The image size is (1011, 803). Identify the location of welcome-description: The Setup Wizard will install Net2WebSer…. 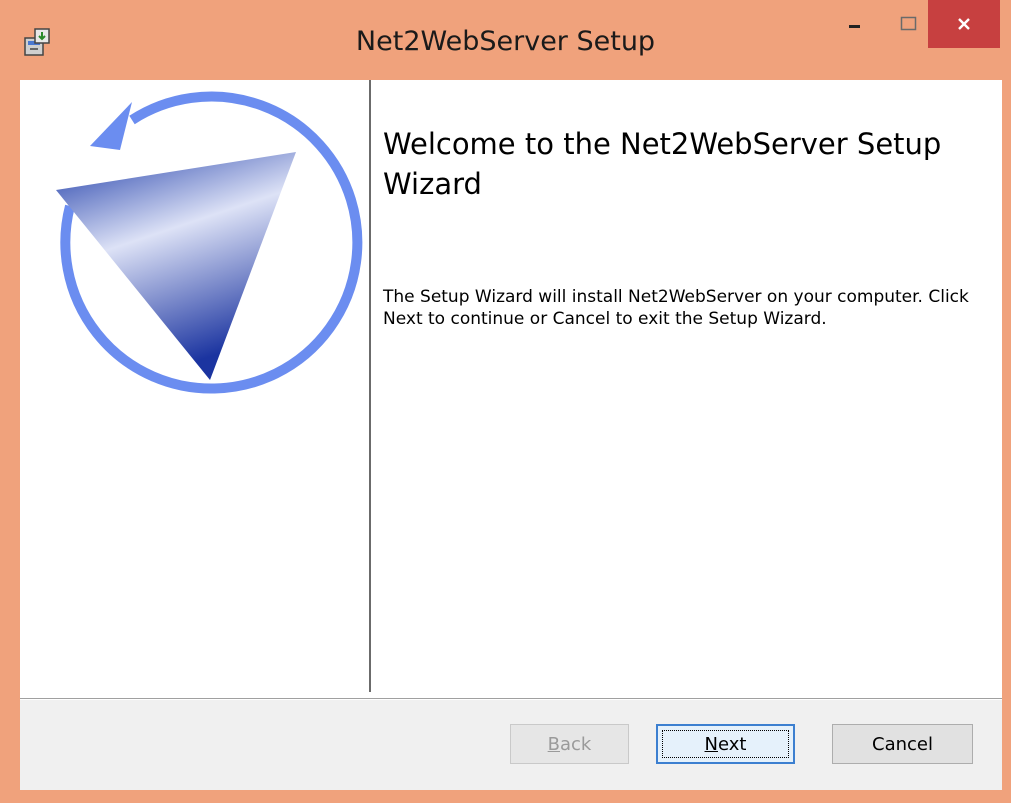
(676, 308).